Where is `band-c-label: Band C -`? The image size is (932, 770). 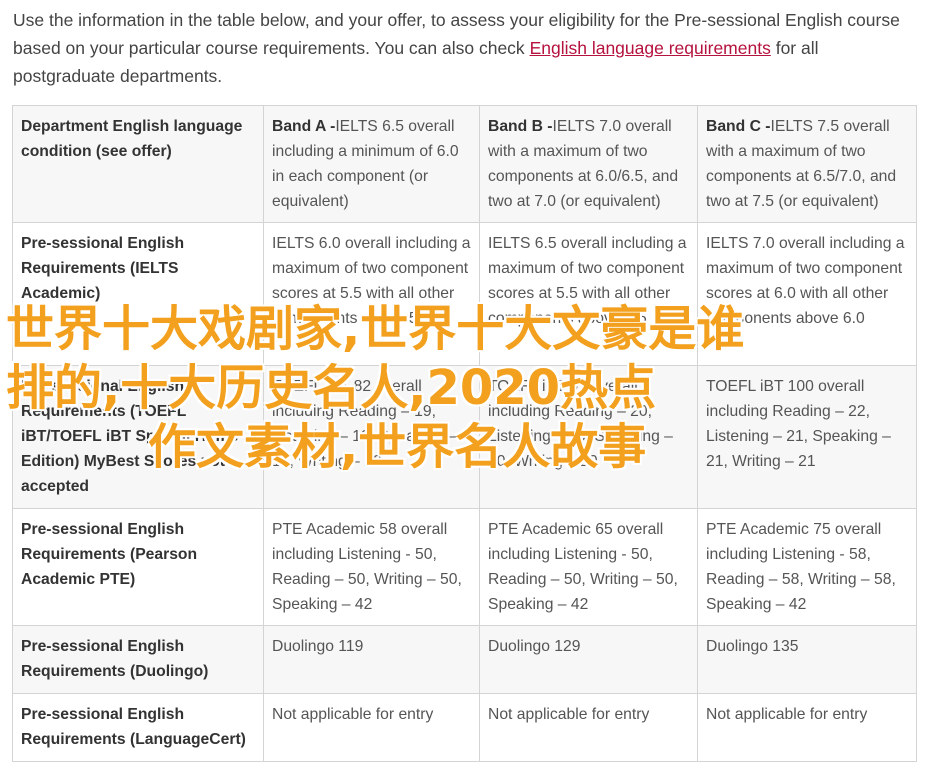 band-c-label: Band C - is located at coordinates (738, 126).